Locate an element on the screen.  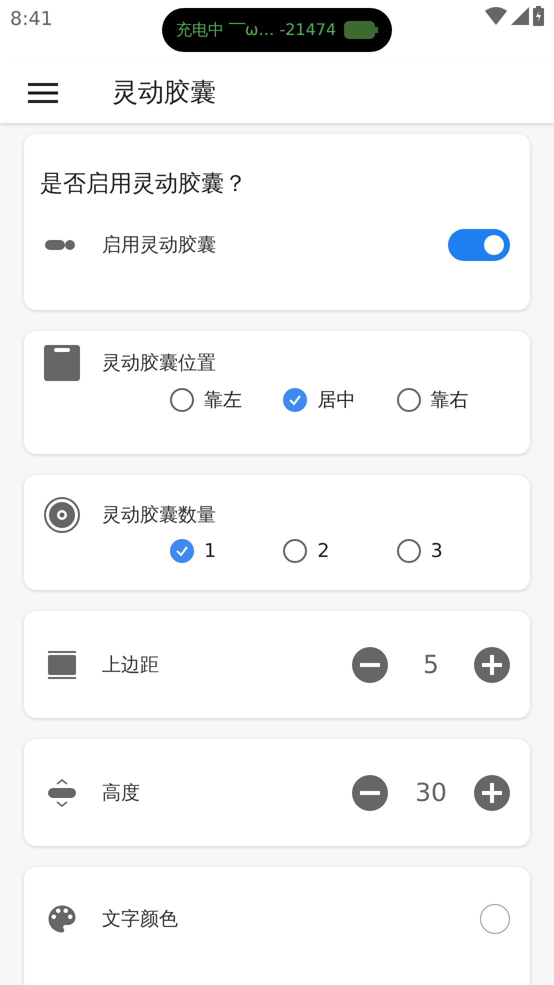
radio-option: 靠左 is located at coordinates (227, 400).